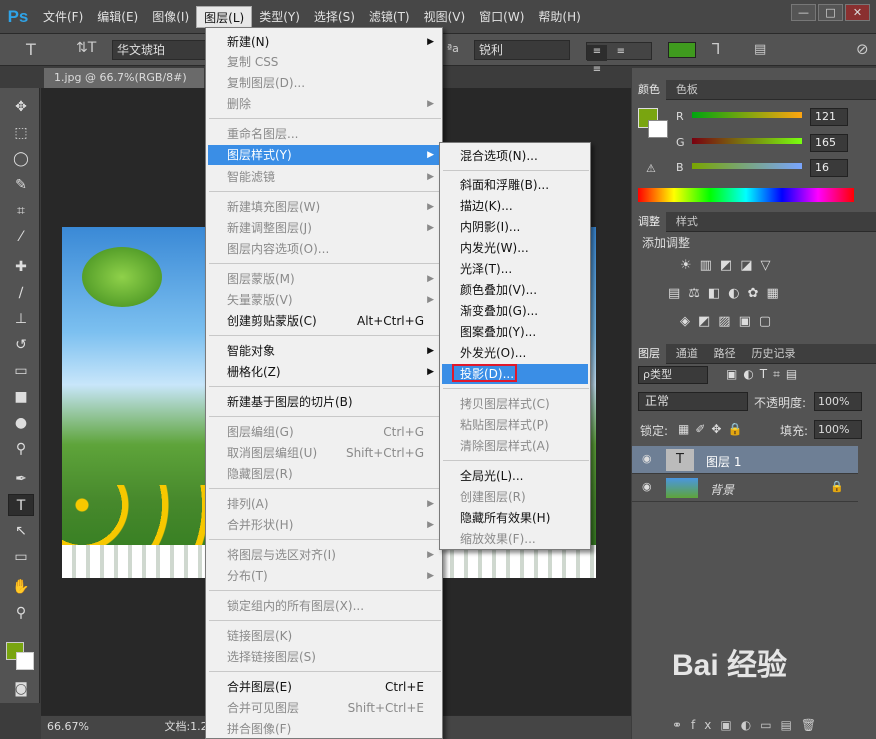 The height and width of the screenshot is (739, 876). I want to click on history-brush-tool-icon: ↺, so click(21, 345).